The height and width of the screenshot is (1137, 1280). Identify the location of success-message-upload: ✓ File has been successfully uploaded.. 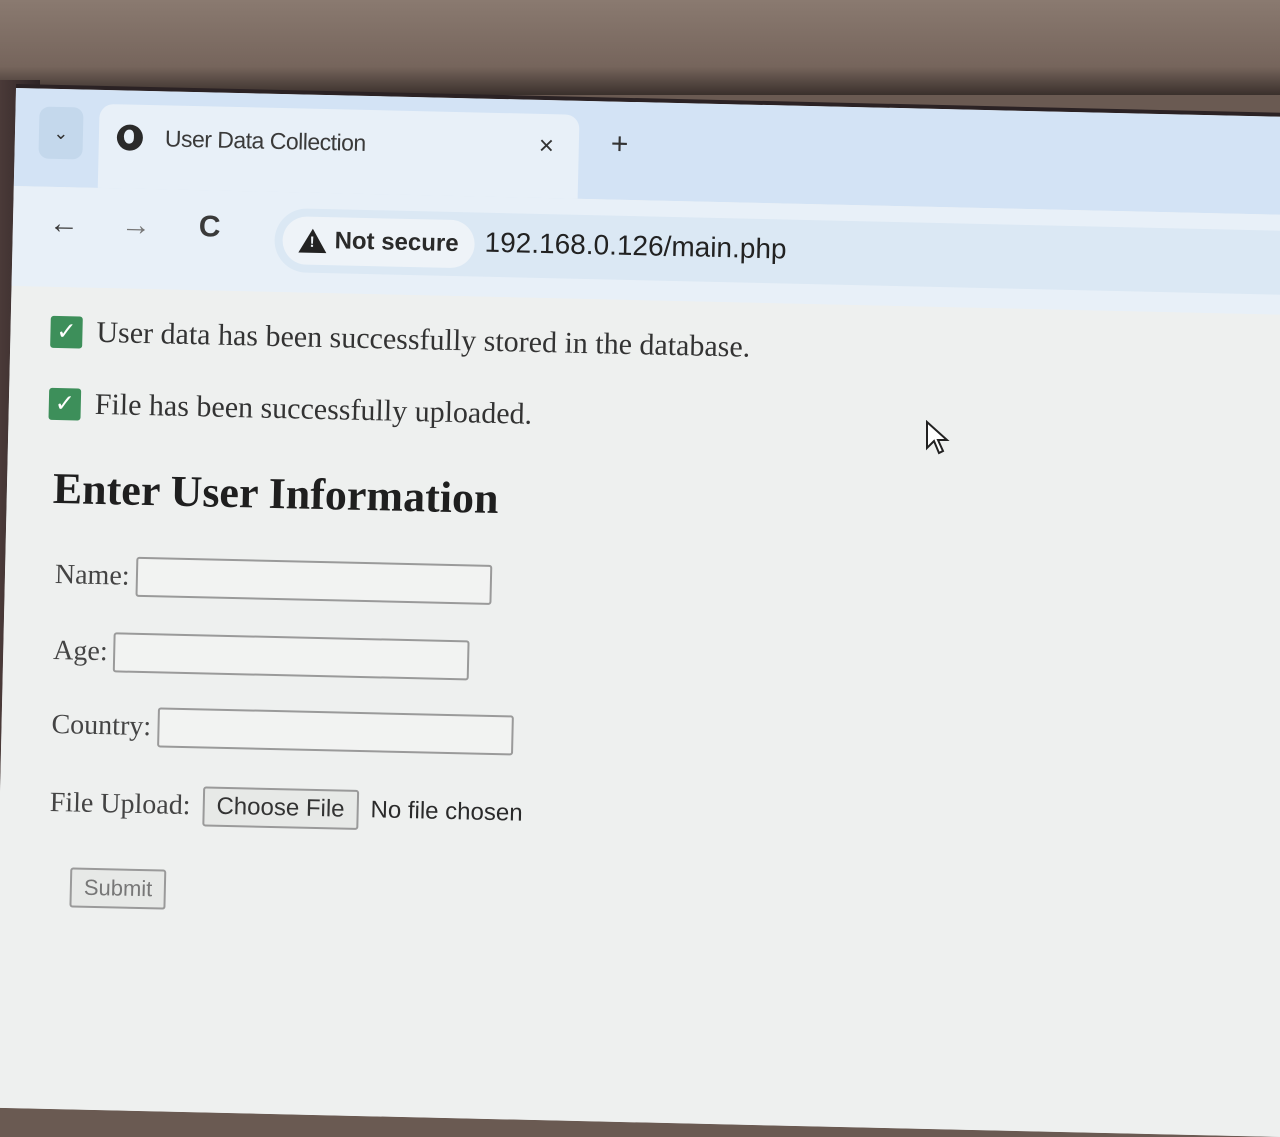
(290, 409).